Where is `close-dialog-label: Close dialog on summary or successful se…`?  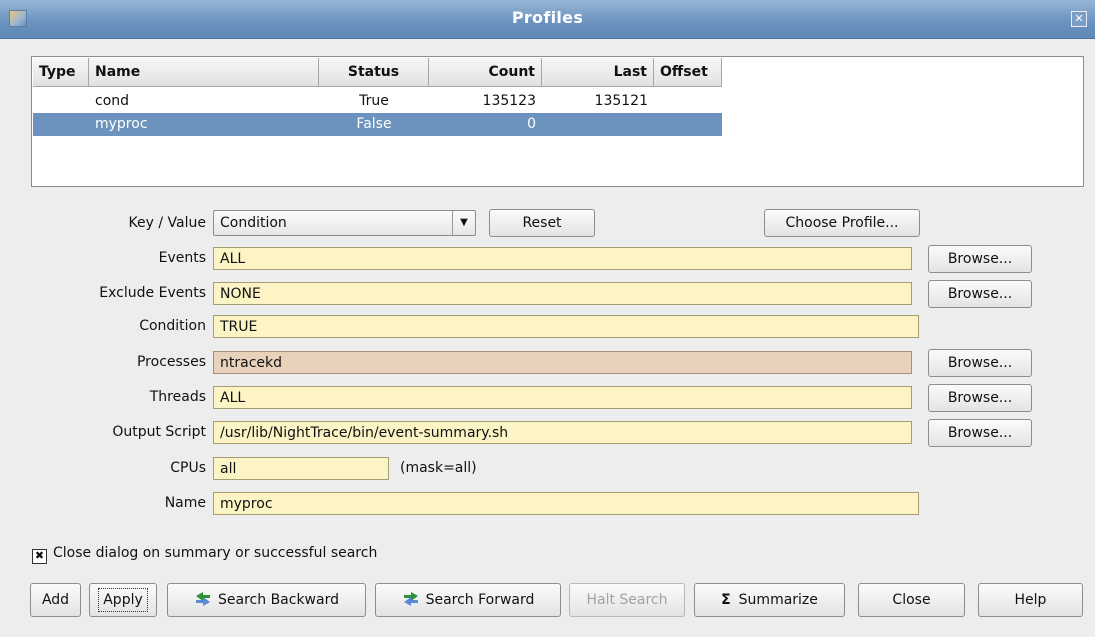
close-dialog-label: Close dialog on summary or successful se… is located at coordinates (215, 553).